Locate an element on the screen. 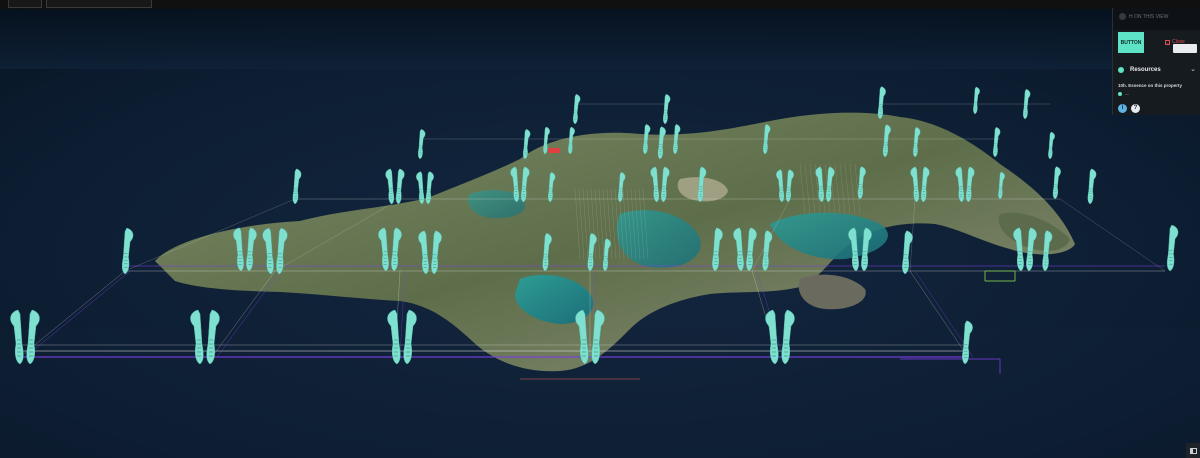 The width and height of the screenshot is (1200, 458). panel-icon-group: i ? is located at coordinates (1129, 108).